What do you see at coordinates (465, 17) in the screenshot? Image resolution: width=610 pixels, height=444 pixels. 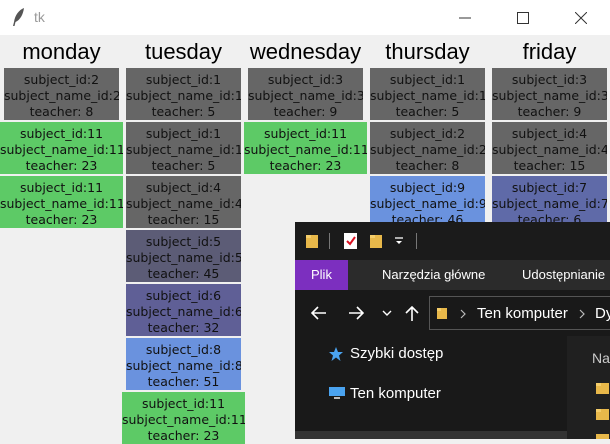 I see `minimize-button` at bounding box center [465, 17].